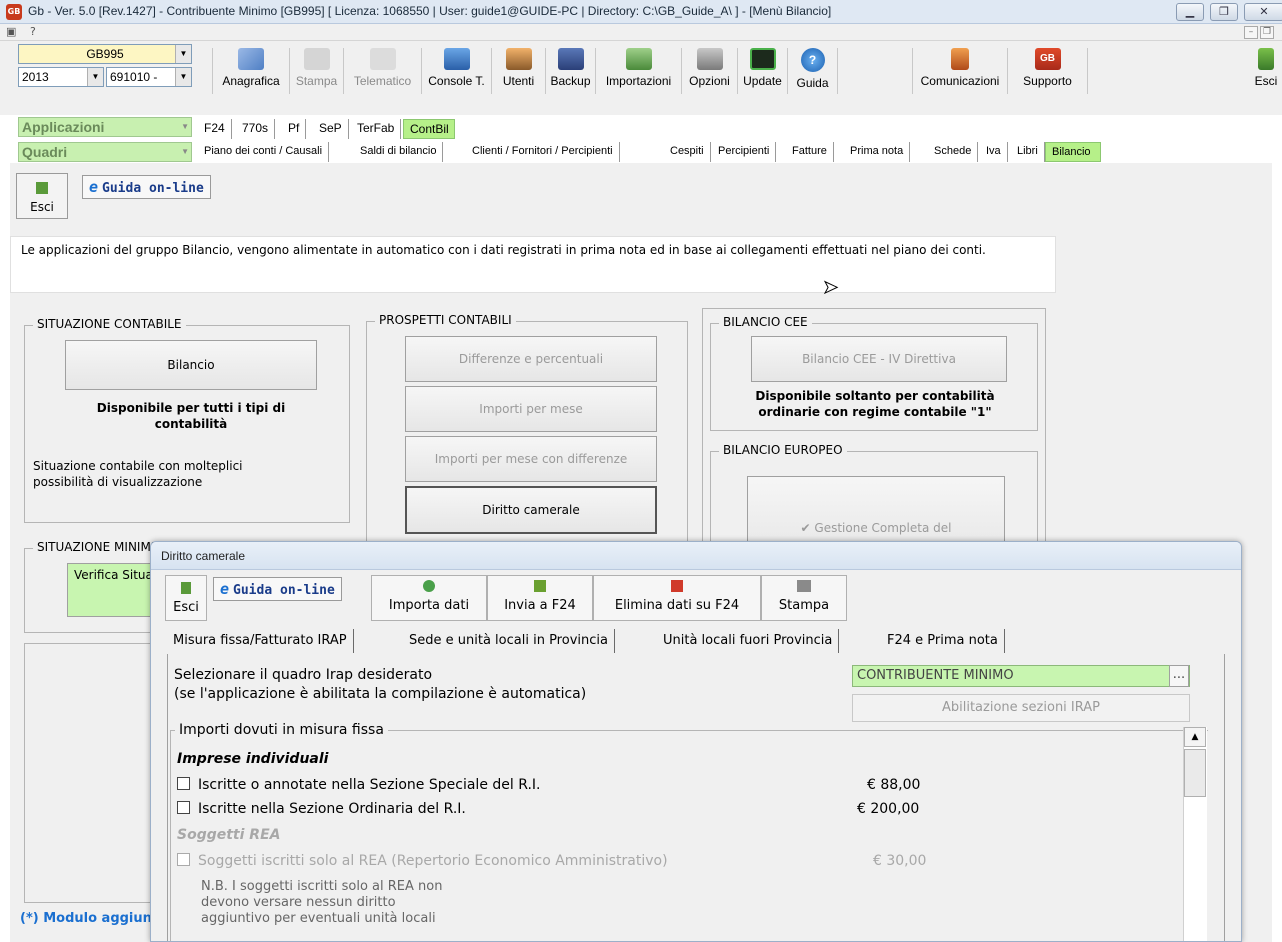 This screenshot has width=1282, height=942. Describe the element at coordinates (429, 129) in the screenshot. I see `tab-contbil: ContBil` at that location.